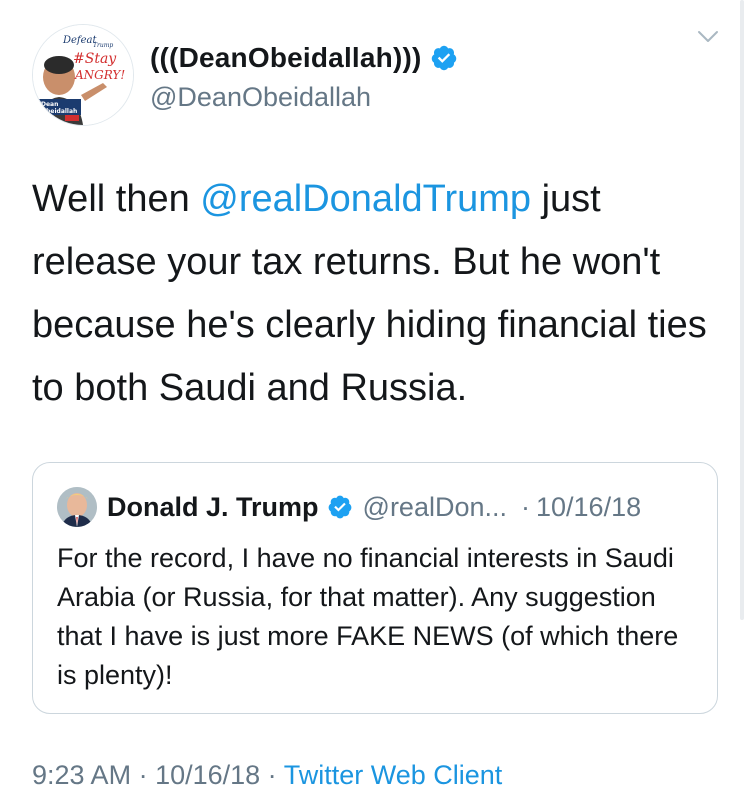  I want to click on quoted-author-avatar, so click(77, 507).